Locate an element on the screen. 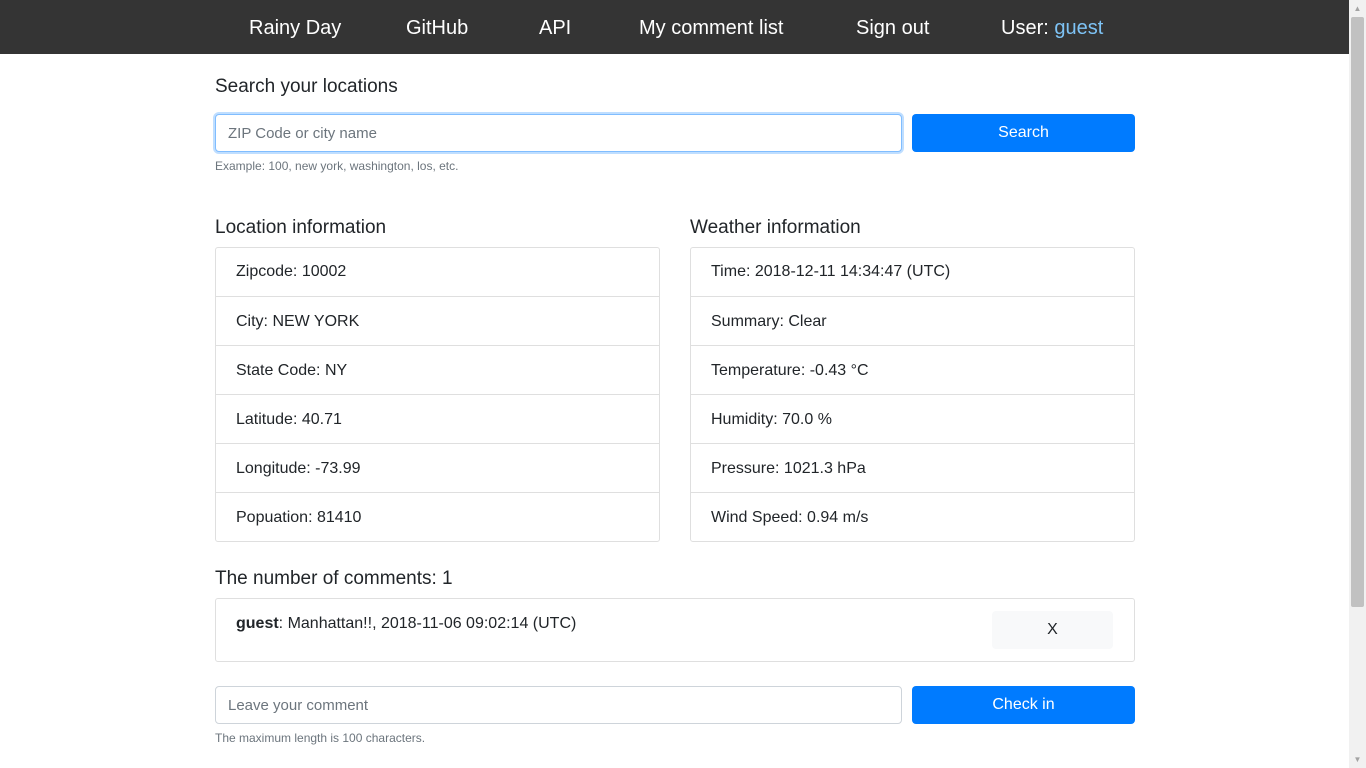 This screenshot has width=1366, height=768. check-in-button: Check in is located at coordinates (1023, 705).